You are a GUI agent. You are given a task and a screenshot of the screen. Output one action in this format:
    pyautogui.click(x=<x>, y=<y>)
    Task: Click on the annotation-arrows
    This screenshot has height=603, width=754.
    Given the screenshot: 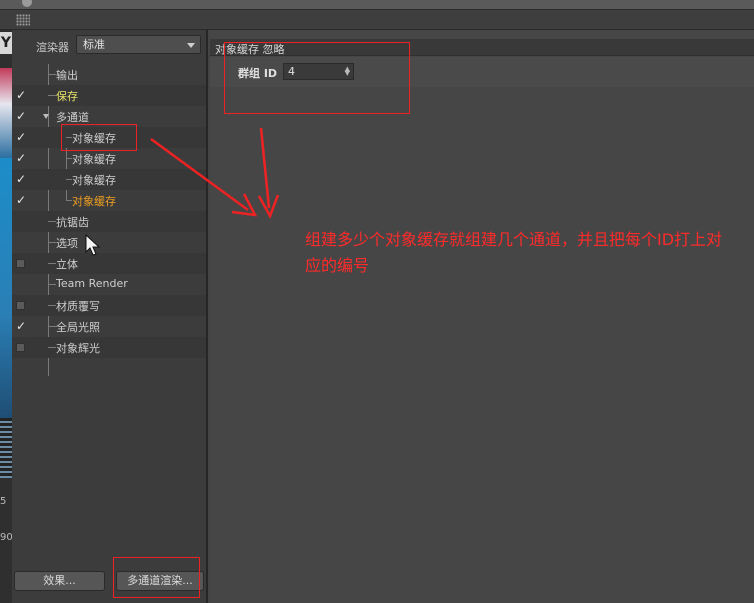 What is the action you would take?
    pyautogui.click(x=182, y=191)
    